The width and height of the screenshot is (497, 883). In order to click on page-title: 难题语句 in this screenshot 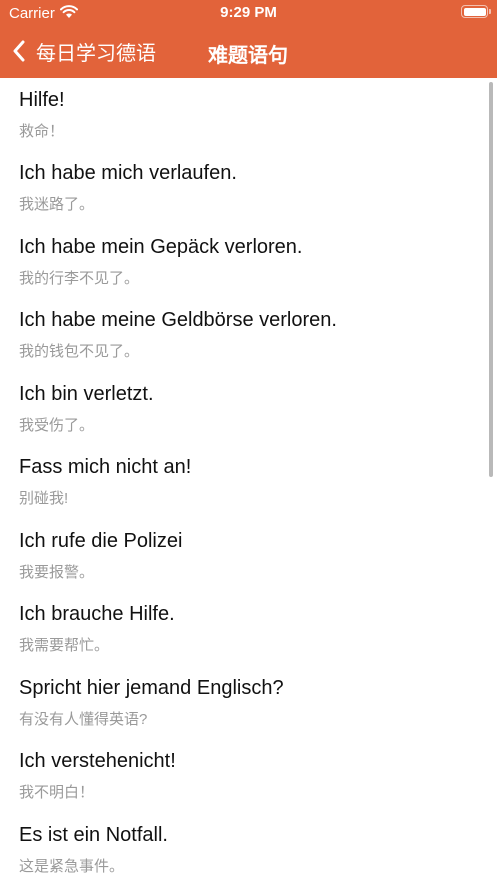, I will do `click(248, 56)`.